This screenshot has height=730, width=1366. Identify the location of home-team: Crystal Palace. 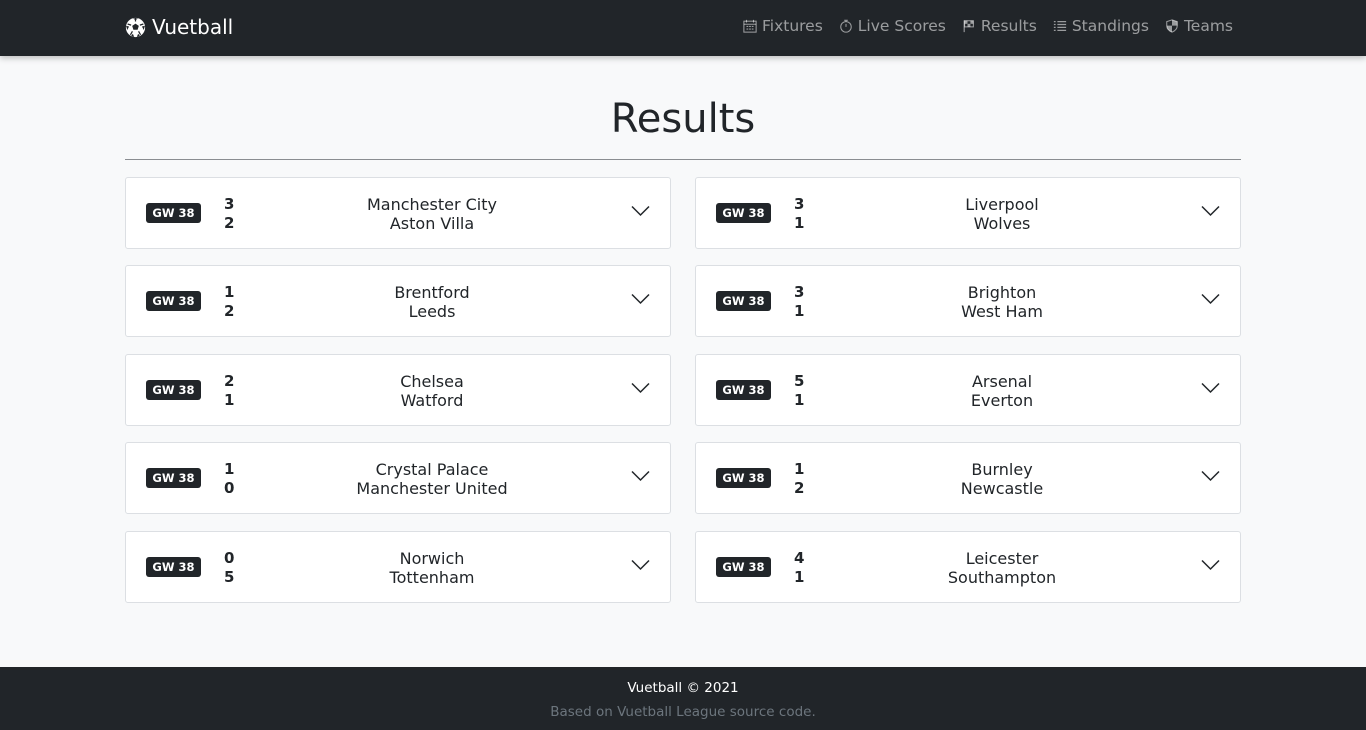
(432, 469).